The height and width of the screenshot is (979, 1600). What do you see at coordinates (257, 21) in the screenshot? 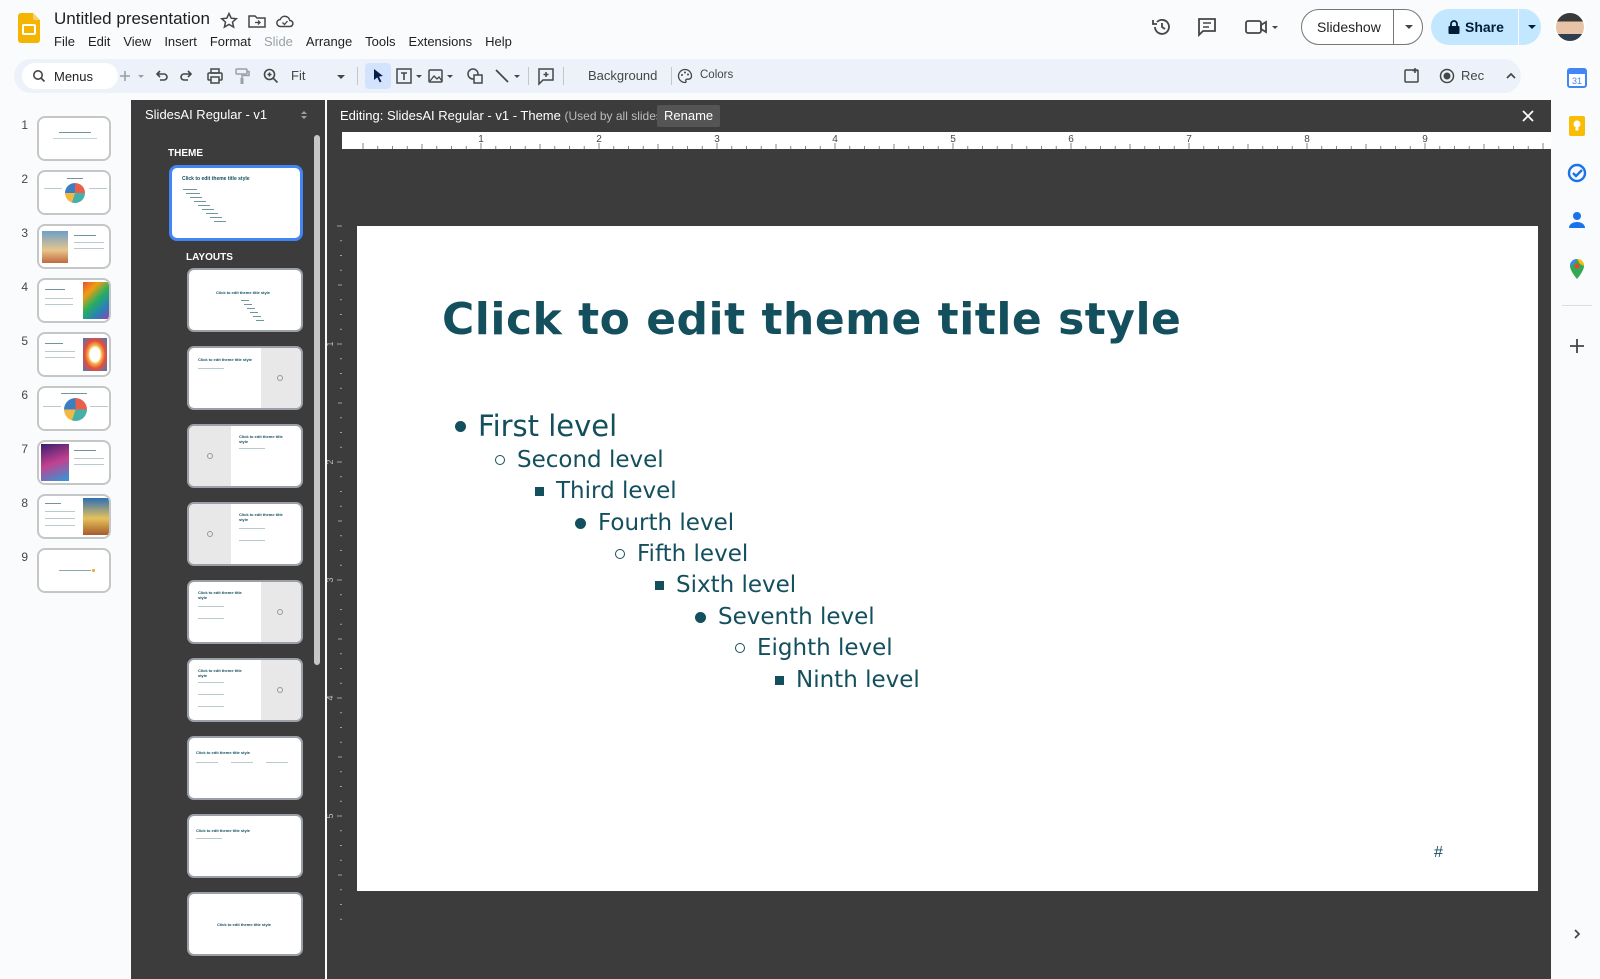
I see `move-folder-icon` at bounding box center [257, 21].